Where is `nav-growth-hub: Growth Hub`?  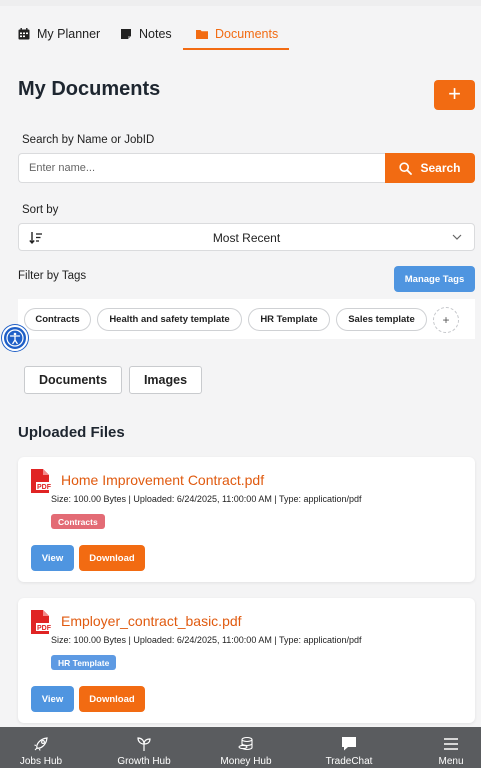
nav-growth-hub: Growth Hub is located at coordinates (144, 747).